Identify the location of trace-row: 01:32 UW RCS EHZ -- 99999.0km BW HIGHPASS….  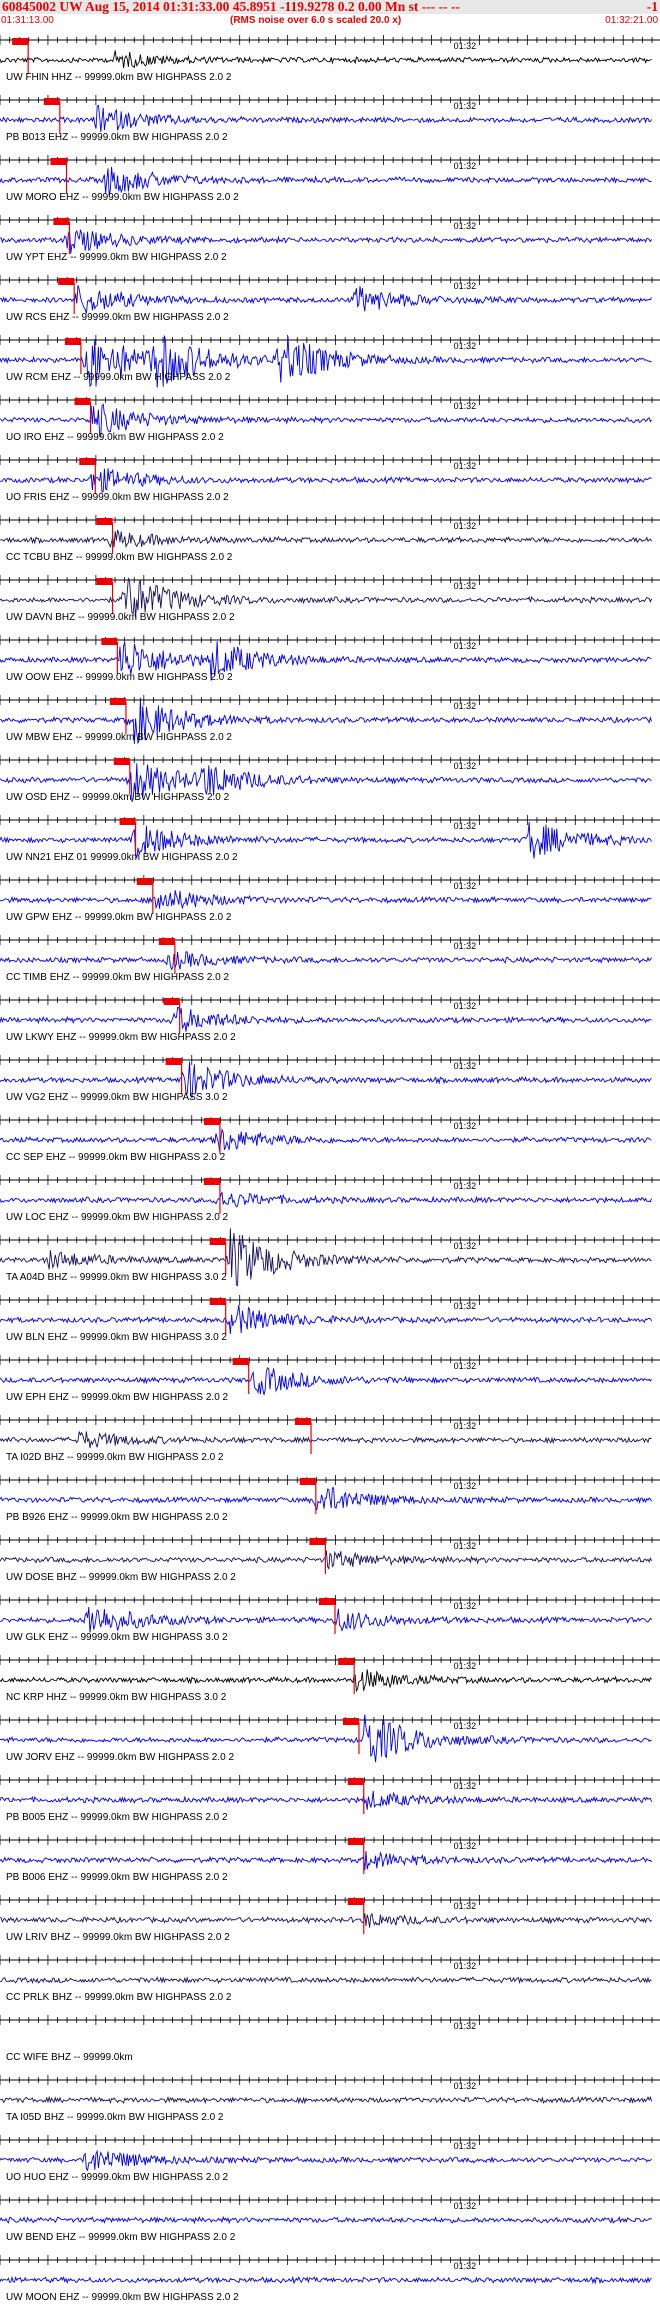
(330, 299).